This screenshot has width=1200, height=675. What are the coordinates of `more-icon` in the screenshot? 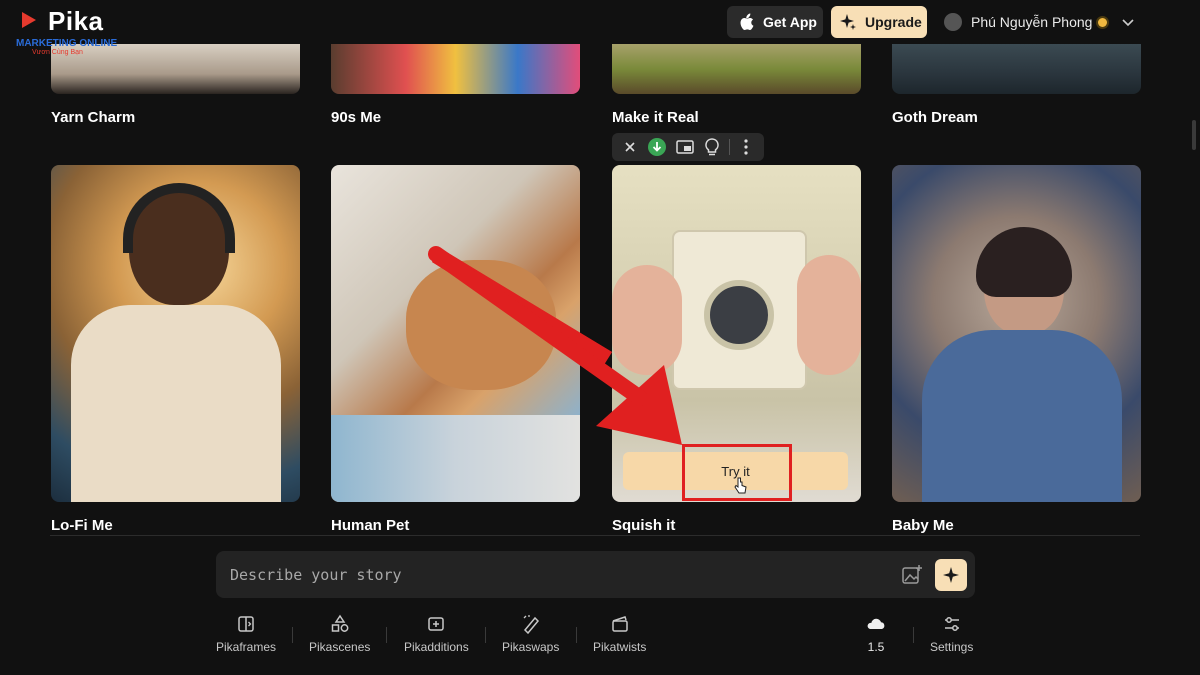 It's located at (746, 147).